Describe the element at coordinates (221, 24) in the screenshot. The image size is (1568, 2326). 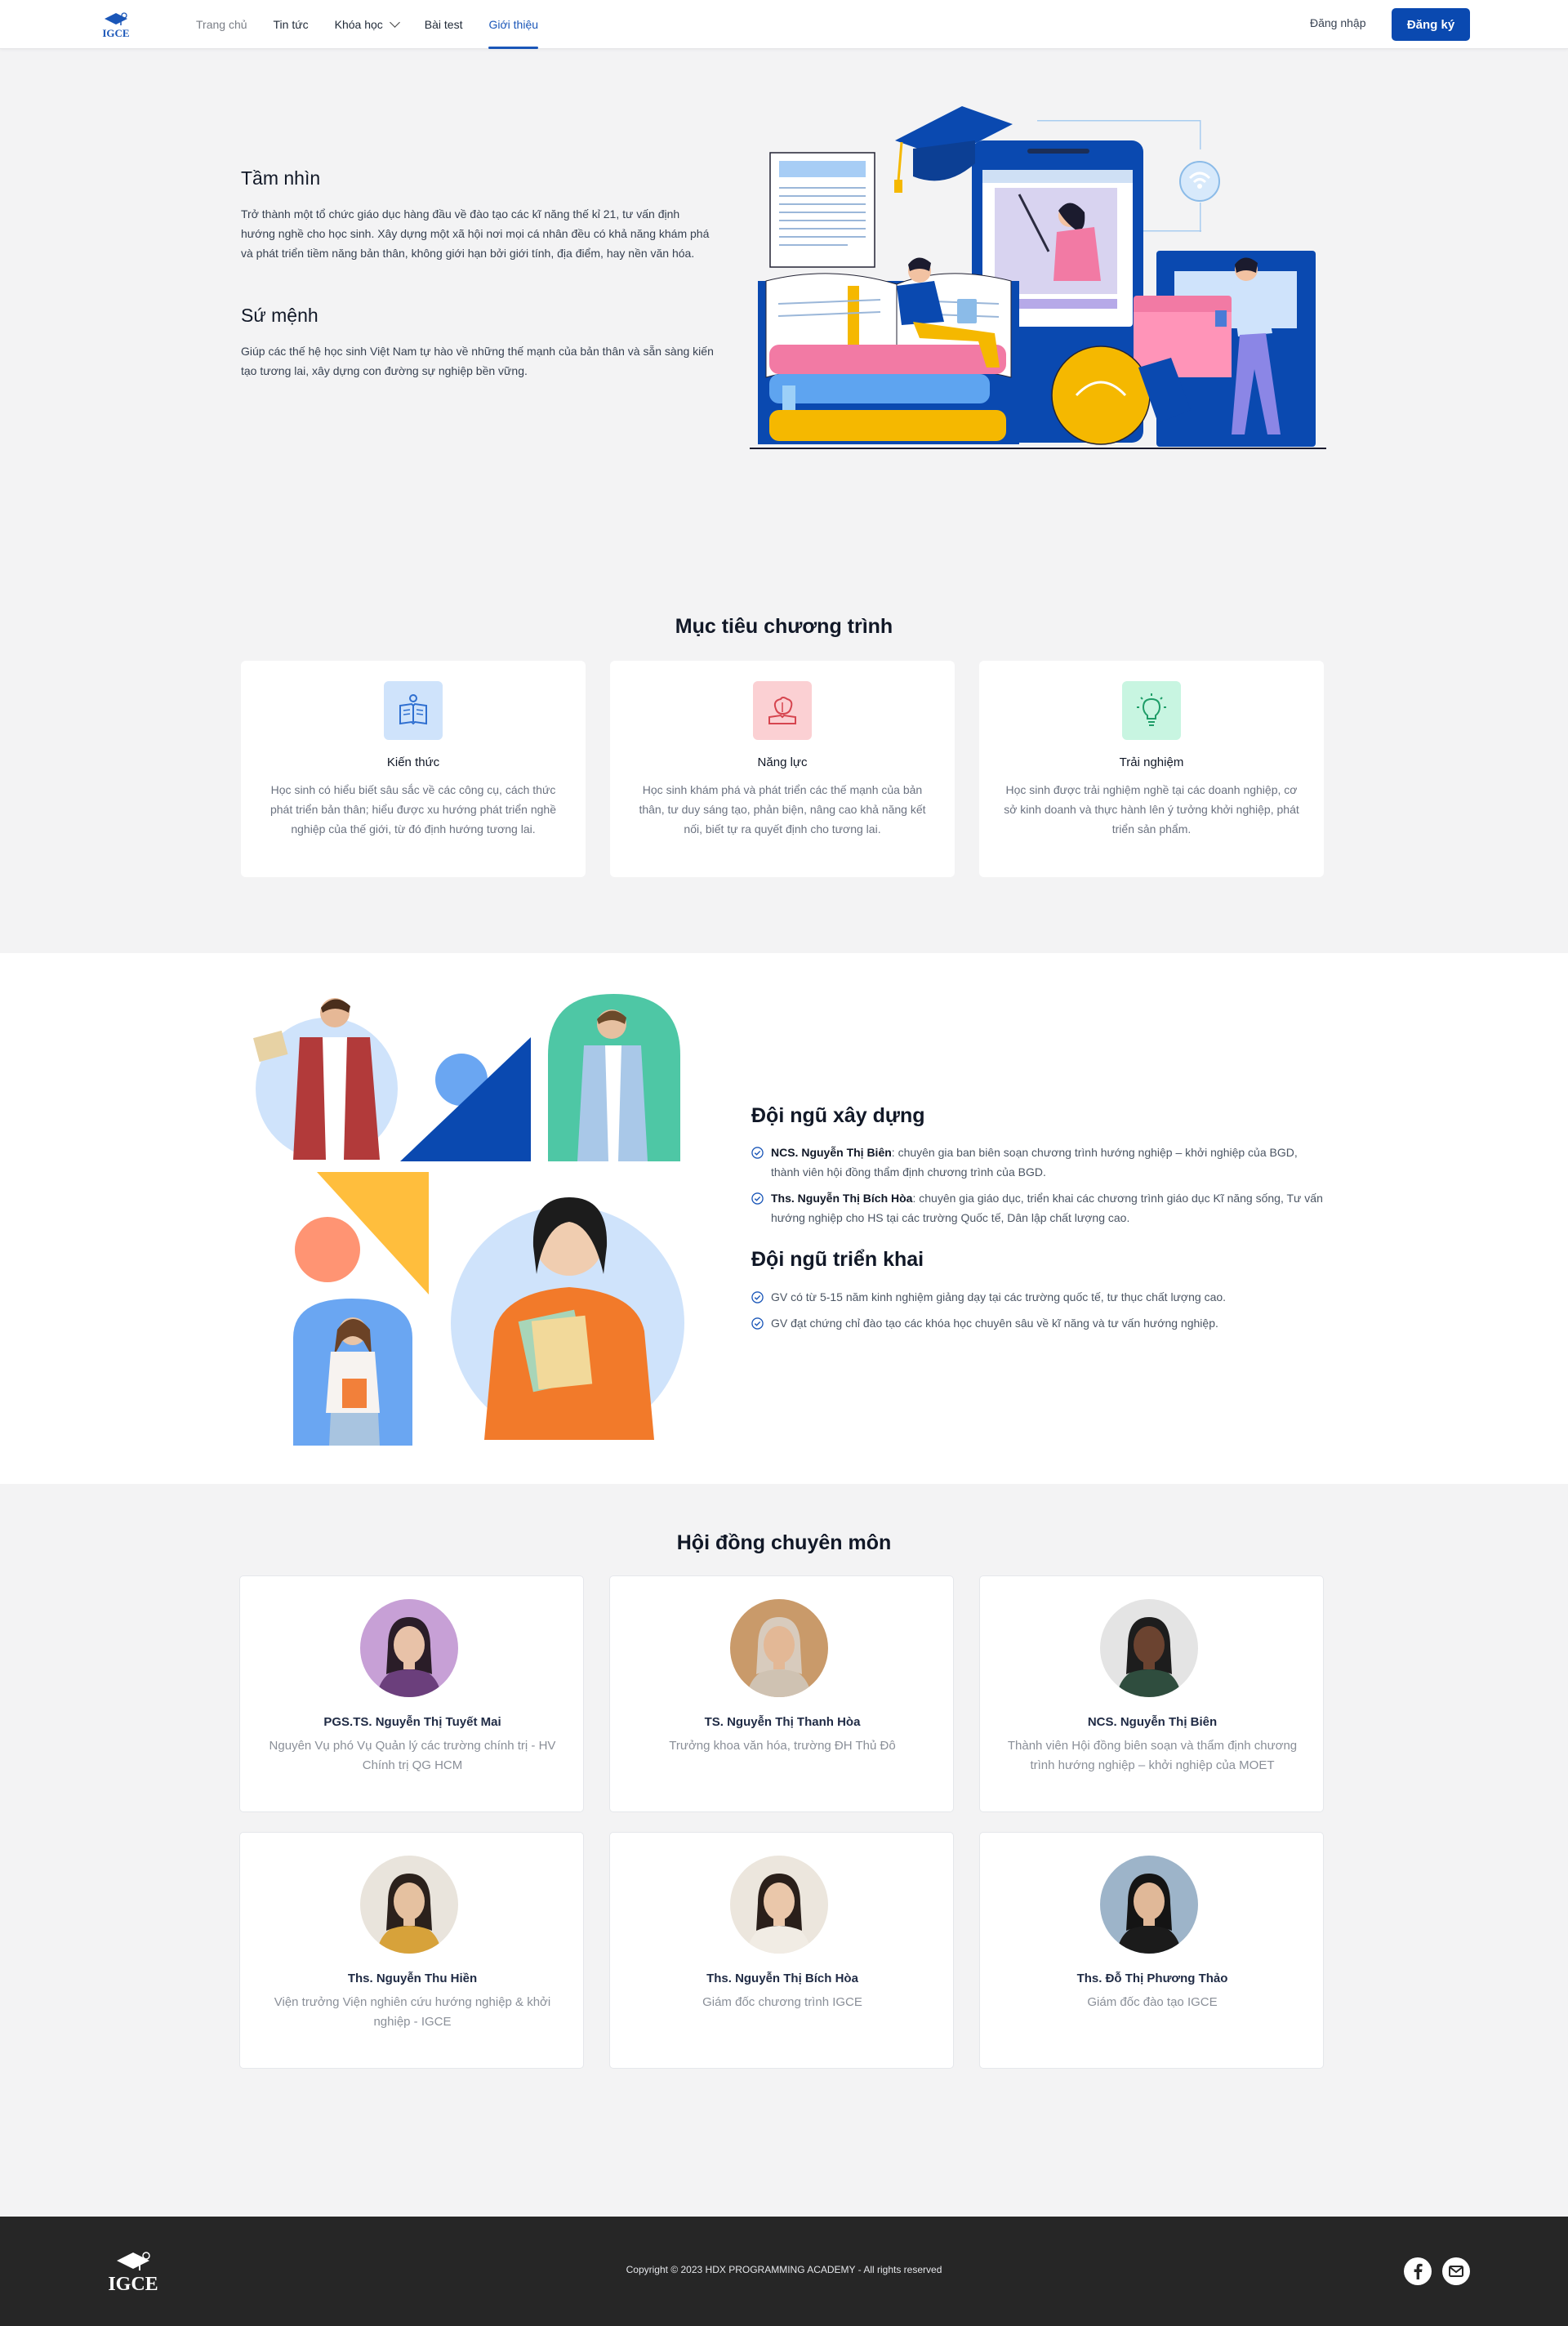
I see `nav-home: Trang chủ` at that location.